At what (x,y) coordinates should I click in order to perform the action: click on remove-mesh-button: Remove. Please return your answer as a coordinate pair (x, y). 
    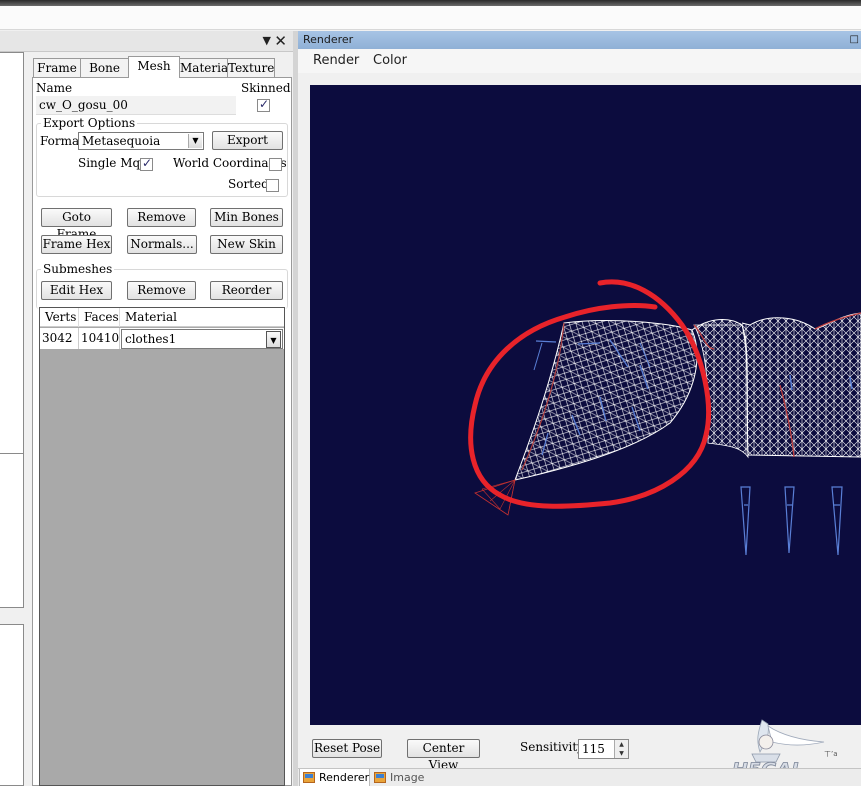
    Looking at the image, I should click on (161, 217).